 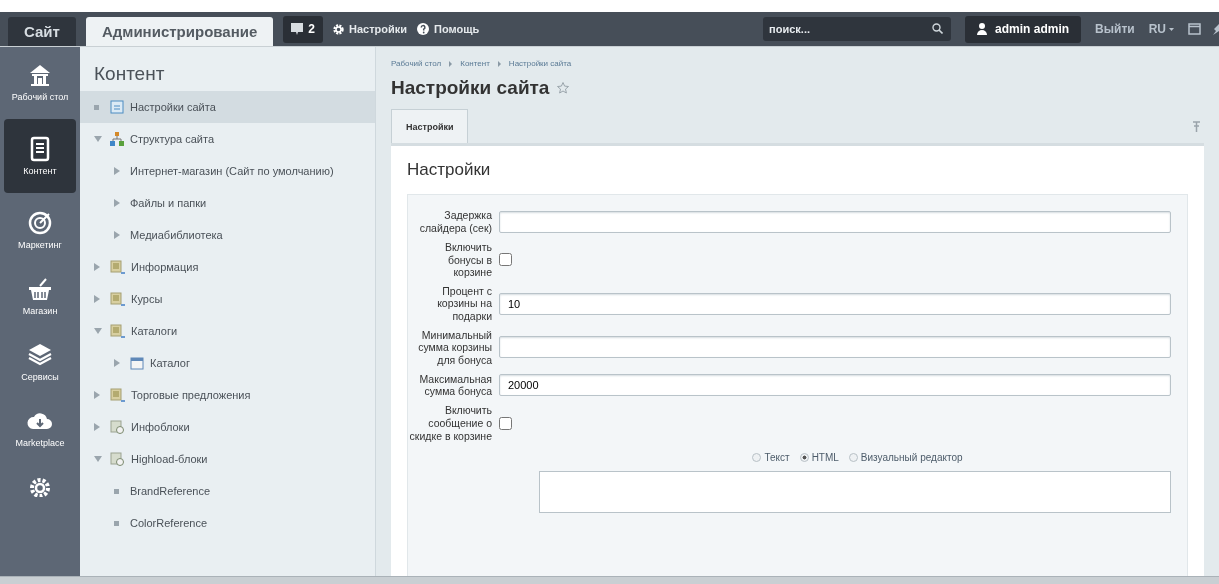 What do you see at coordinates (430, 126) in the screenshot?
I see `tab: Настройки` at bounding box center [430, 126].